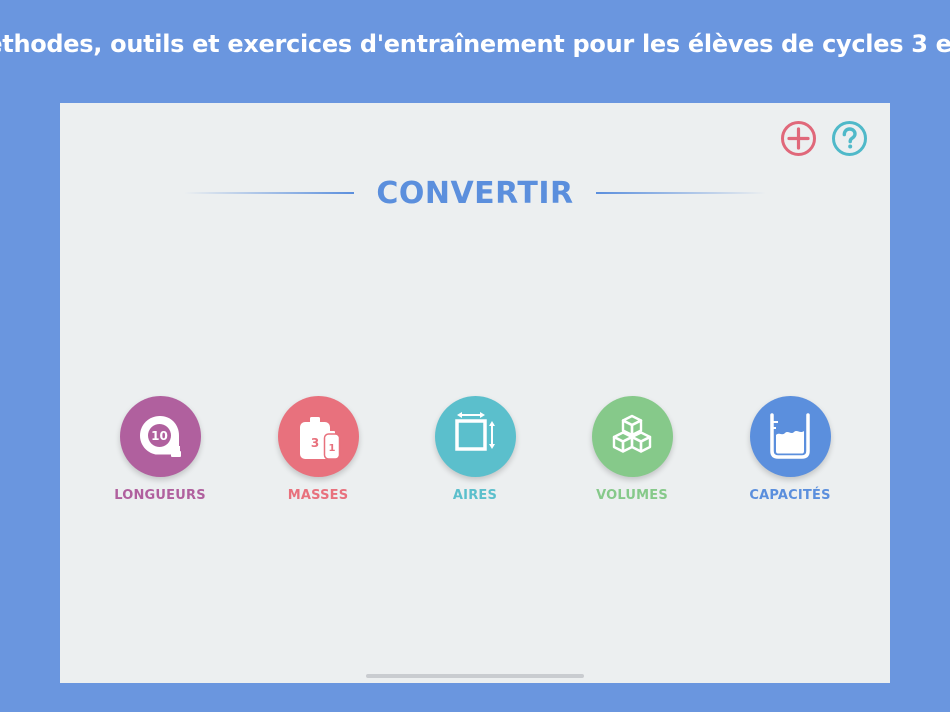  What do you see at coordinates (475, 495) in the screenshot?
I see `category-label: AIRES` at bounding box center [475, 495].